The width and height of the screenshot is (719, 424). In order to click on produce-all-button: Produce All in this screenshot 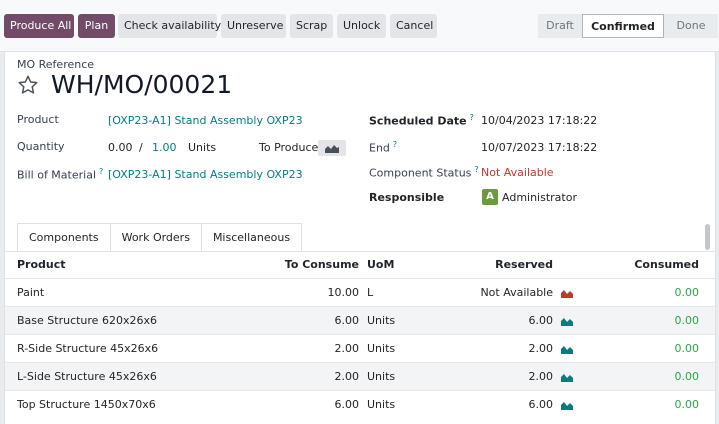, I will do `click(39, 26)`.